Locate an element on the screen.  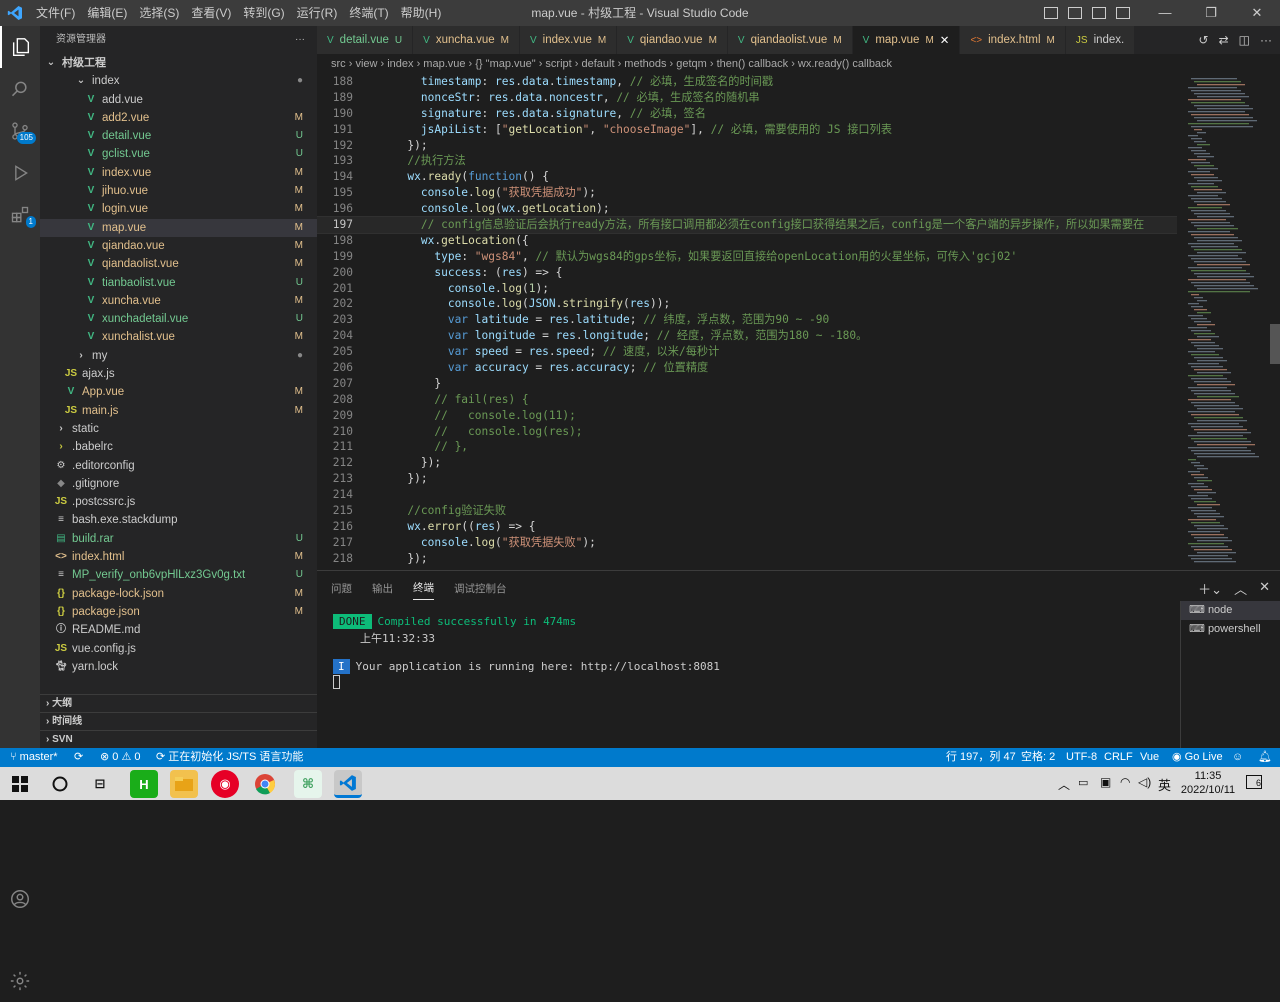
minimize-button: — is located at coordinates (1165, 13).